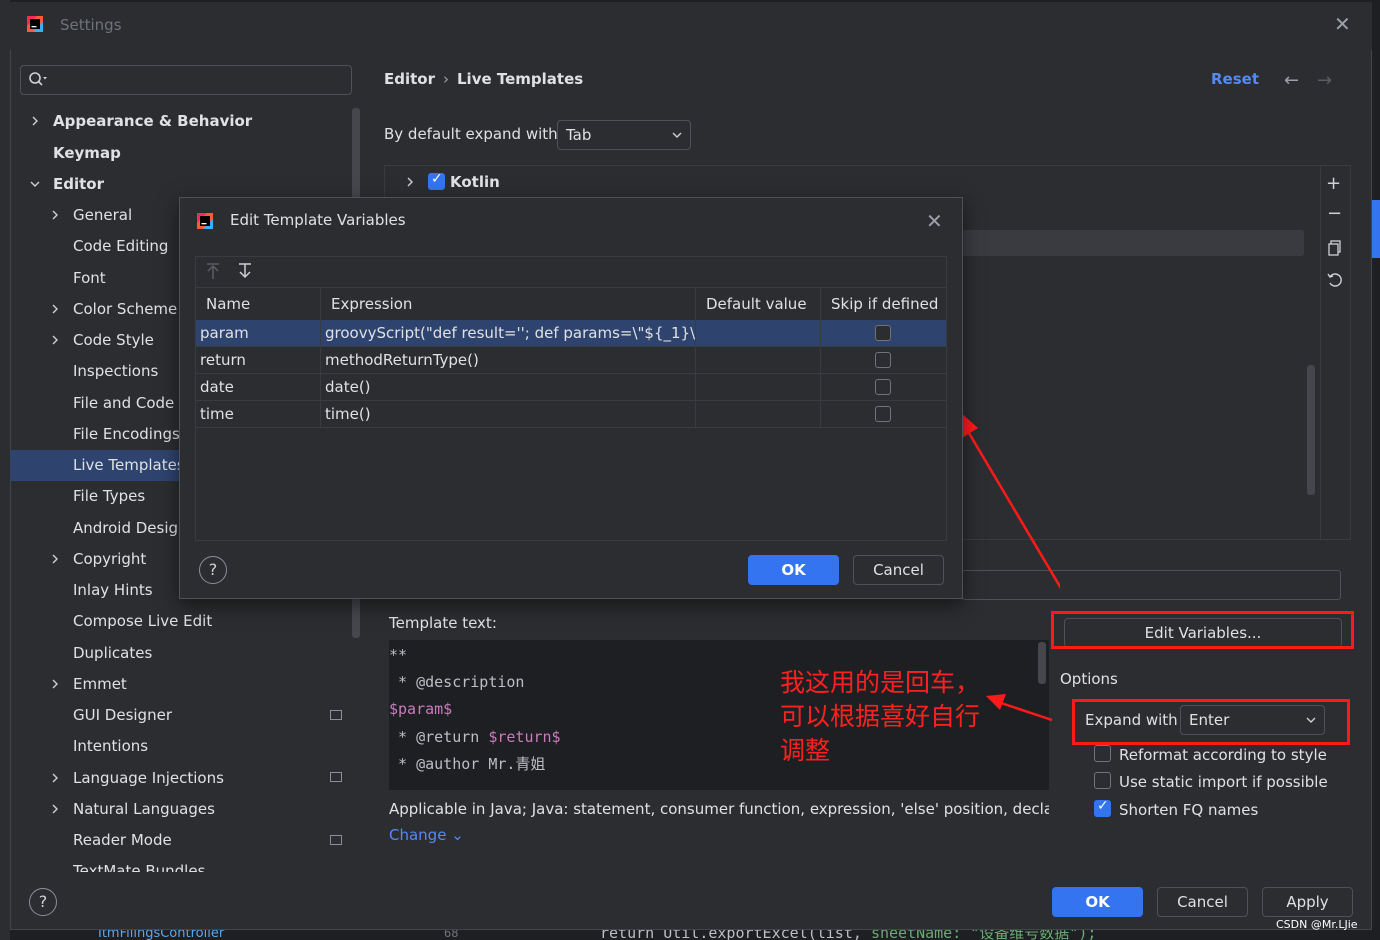  Describe the element at coordinates (508, 360) in the screenshot. I see `cell-expression: methodReturnType()` at that location.